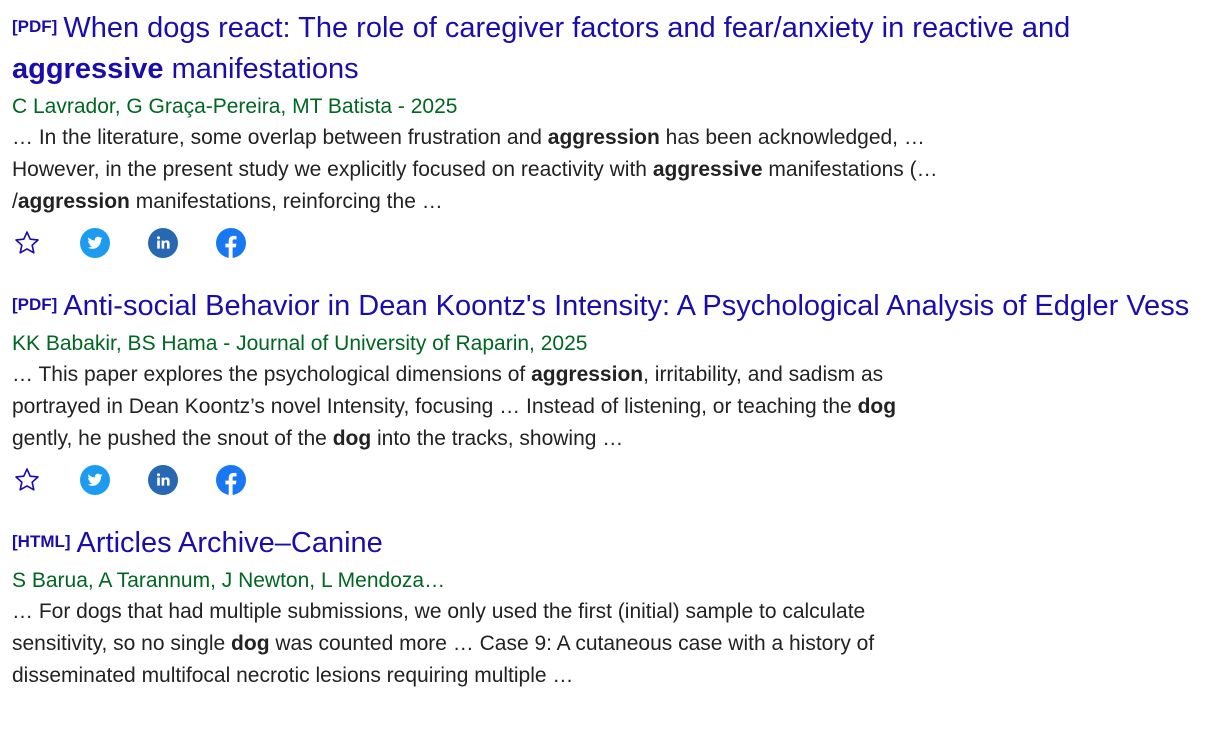  I want to click on title-highlight-term: aggressive, so click(88, 69).